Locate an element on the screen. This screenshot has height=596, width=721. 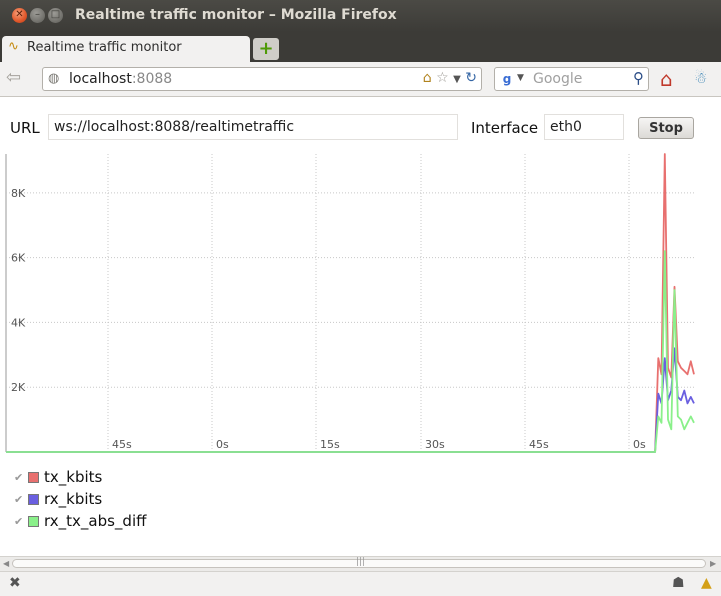
search-bar: g ▼ Google ⚲ is located at coordinates (571, 79).